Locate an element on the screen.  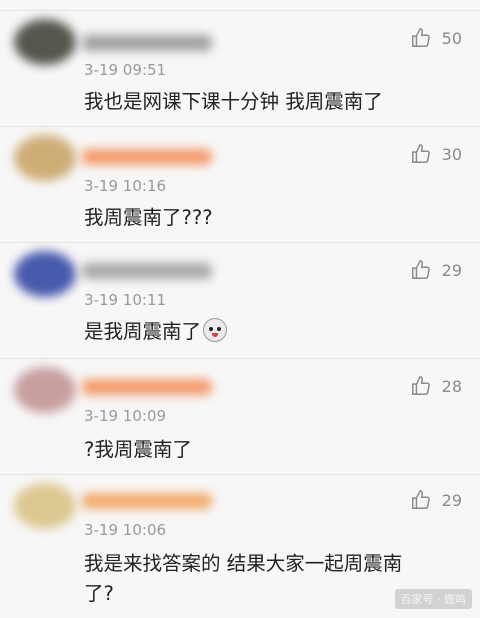
emoji-icon is located at coordinates (215, 330).